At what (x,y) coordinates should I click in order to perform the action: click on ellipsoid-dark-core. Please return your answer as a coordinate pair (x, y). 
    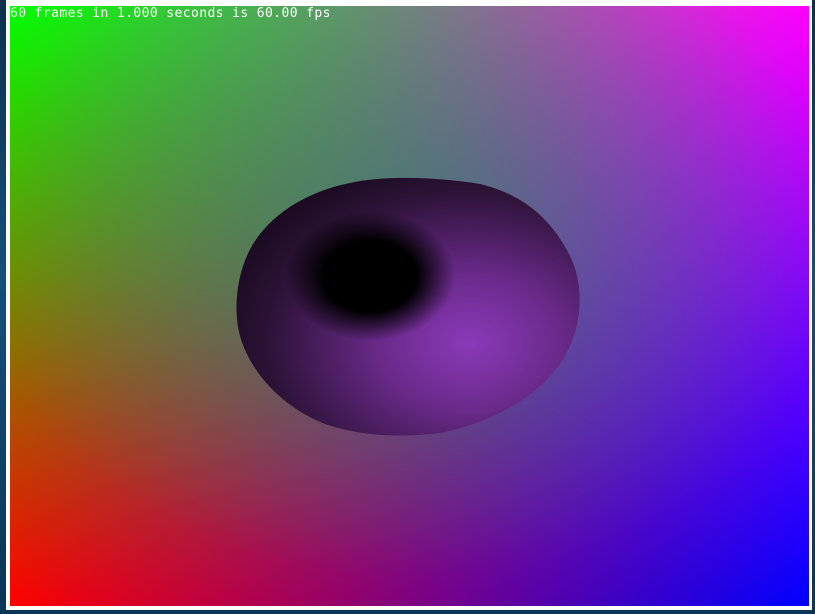
    Looking at the image, I should click on (370, 276).